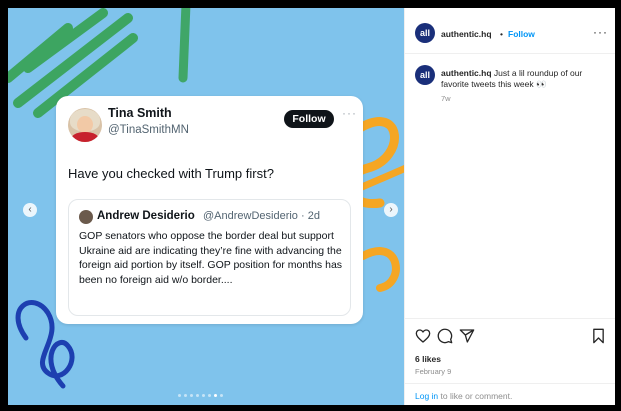 The height and width of the screenshot is (411, 621). I want to click on header-divider, so click(510, 53).